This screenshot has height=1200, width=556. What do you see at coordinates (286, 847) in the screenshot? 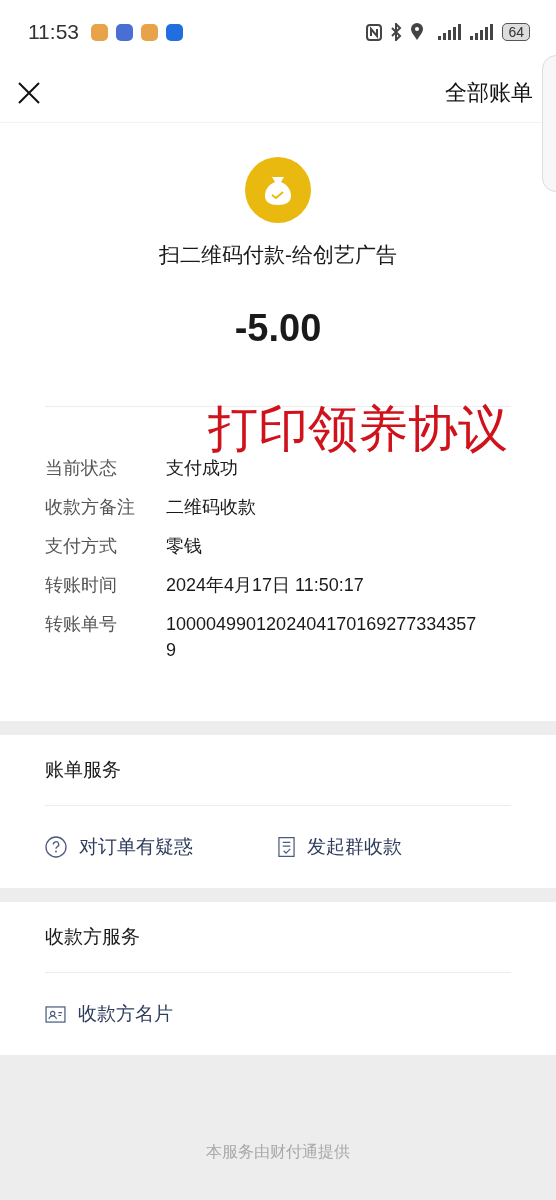
I see `receipt-icon` at bounding box center [286, 847].